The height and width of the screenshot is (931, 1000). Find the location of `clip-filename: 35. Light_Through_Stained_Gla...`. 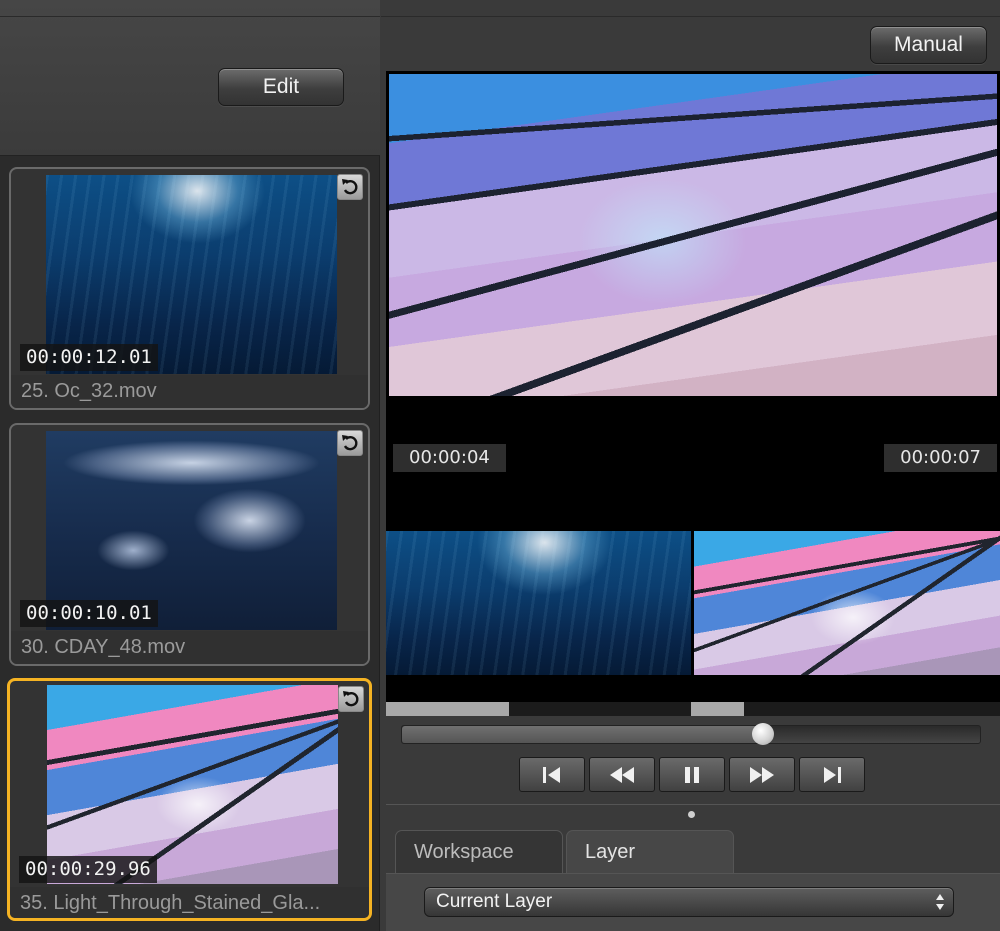

clip-filename: 35. Light_Through_Stained_Gla... is located at coordinates (189, 902).